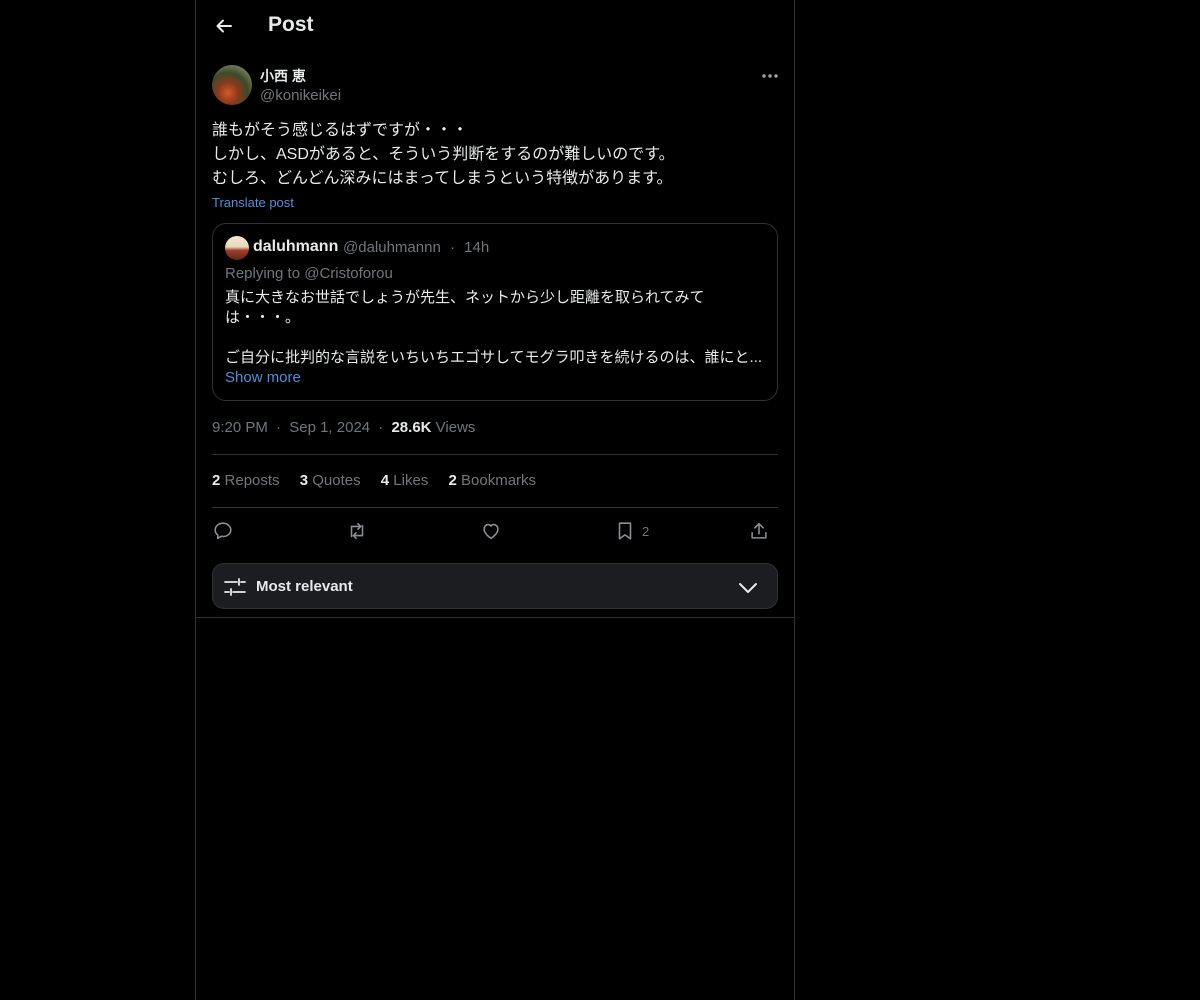  Describe the element at coordinates (296, 246) in the screenshot. I see `quoted-author-name: daluhmann` at that location.